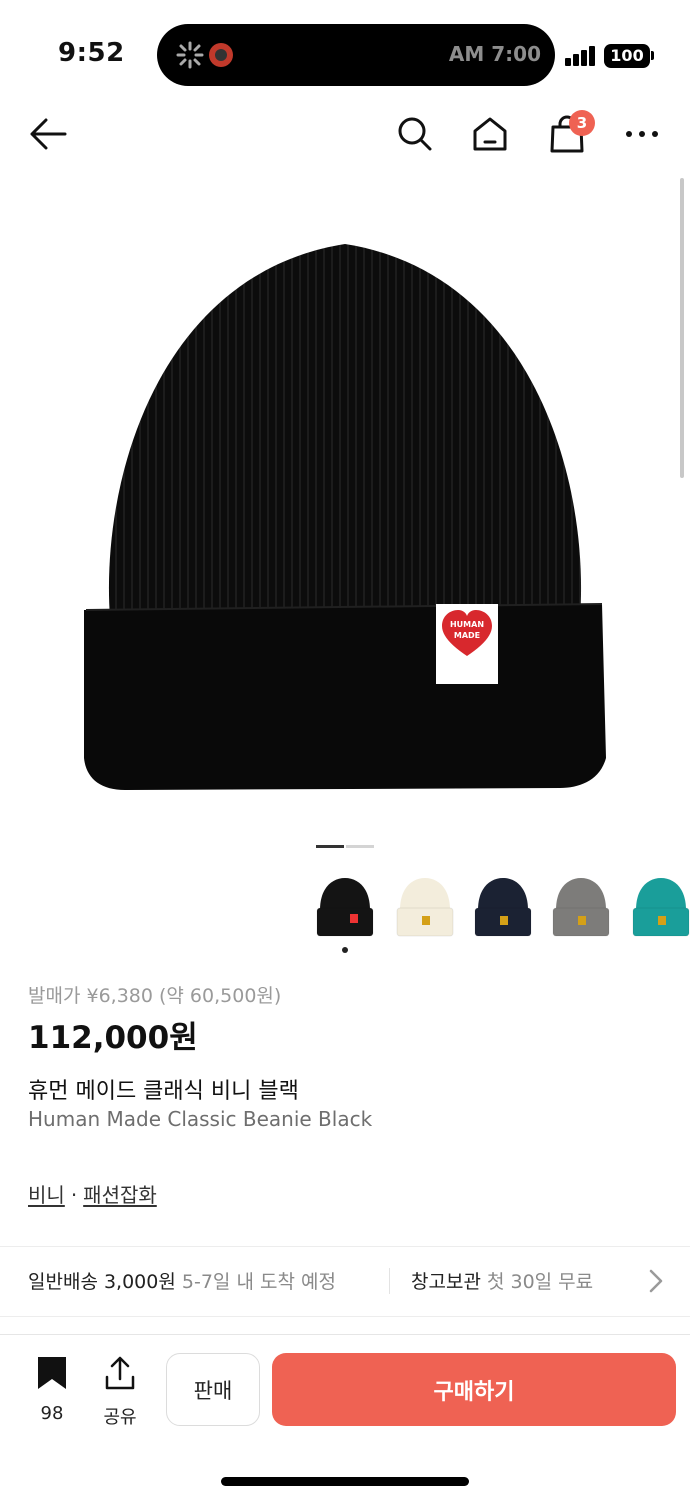  What do you see at coordinates (330, 846) in the screenshot?
I see `carousel-dot-active` at bounding box center [330, 846].